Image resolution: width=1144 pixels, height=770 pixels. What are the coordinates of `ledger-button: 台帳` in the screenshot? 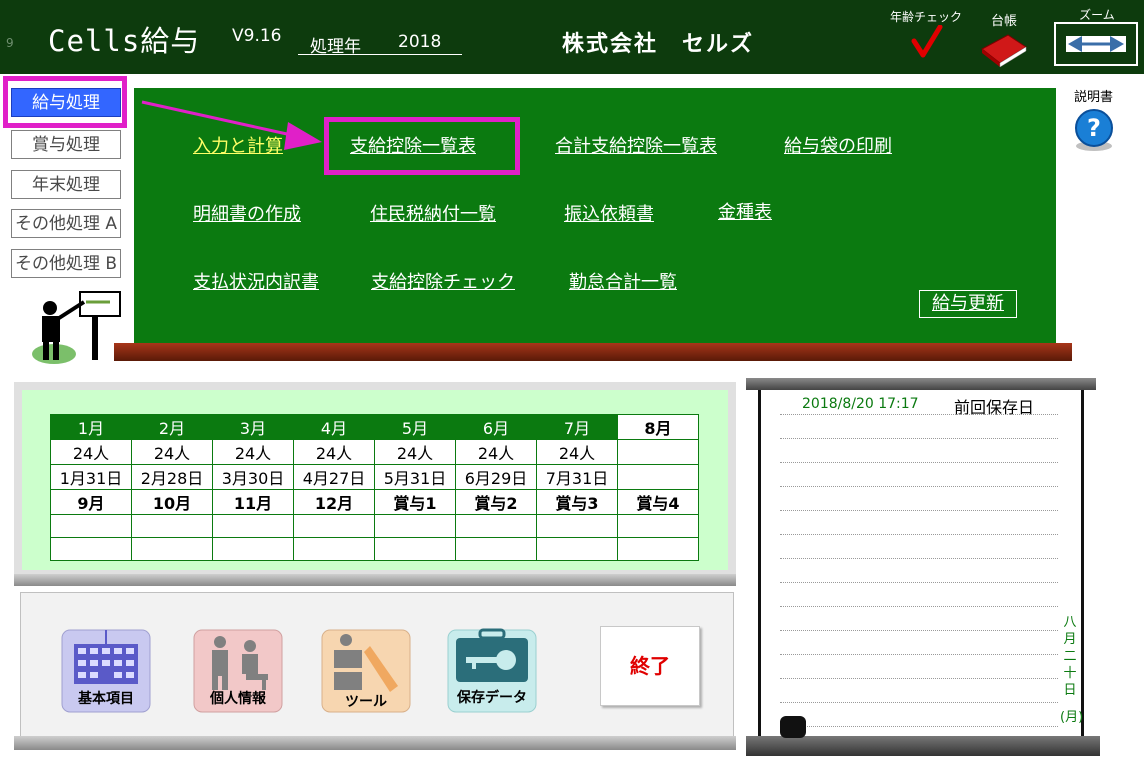 It's located at (1004, 39).